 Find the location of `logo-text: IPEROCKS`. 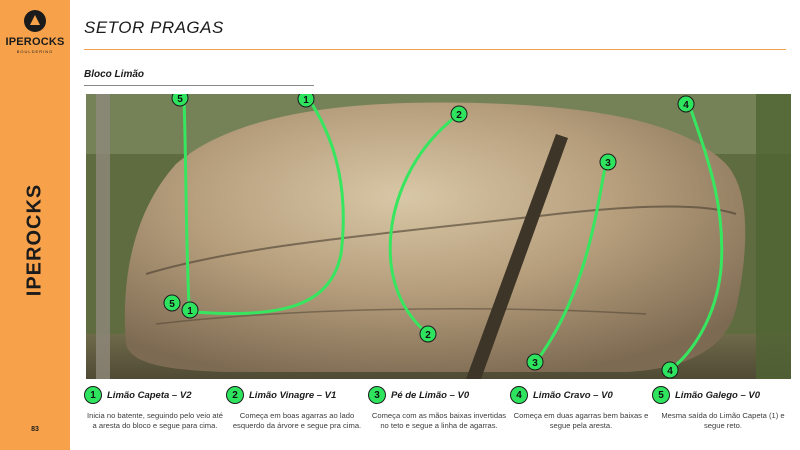

logo-text: IPEROCKS is located at coordinates (35, 42).